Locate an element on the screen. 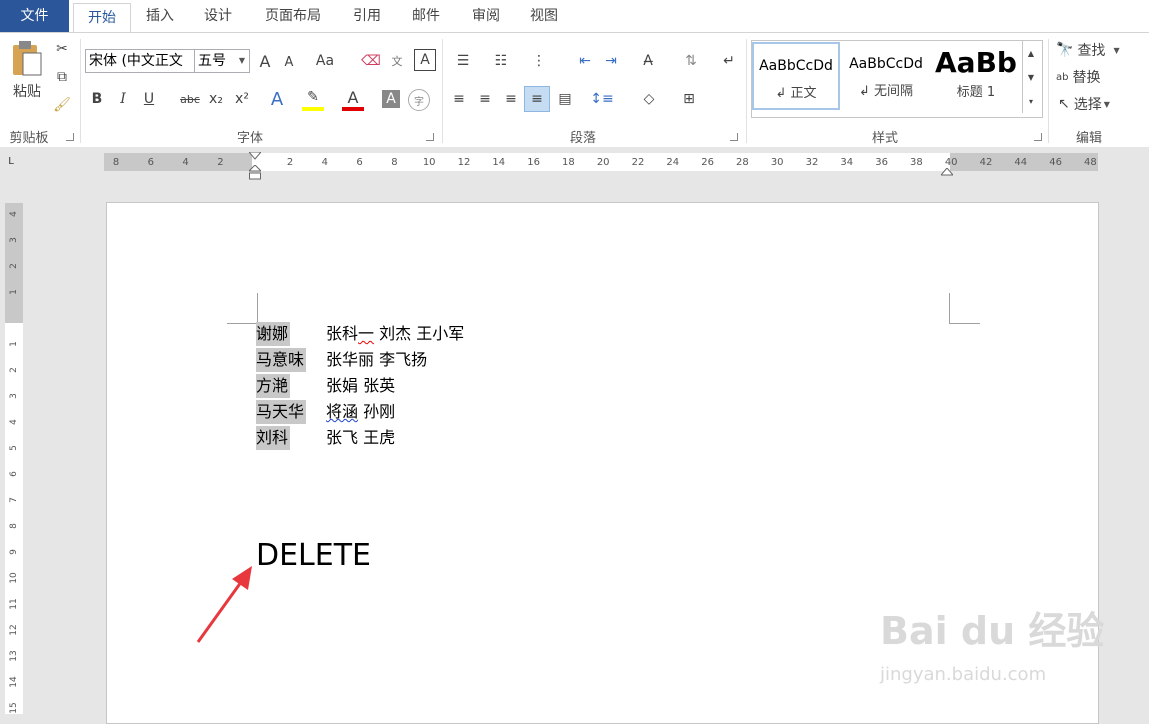  right-indent-marker is located at coordinates (947, 170).